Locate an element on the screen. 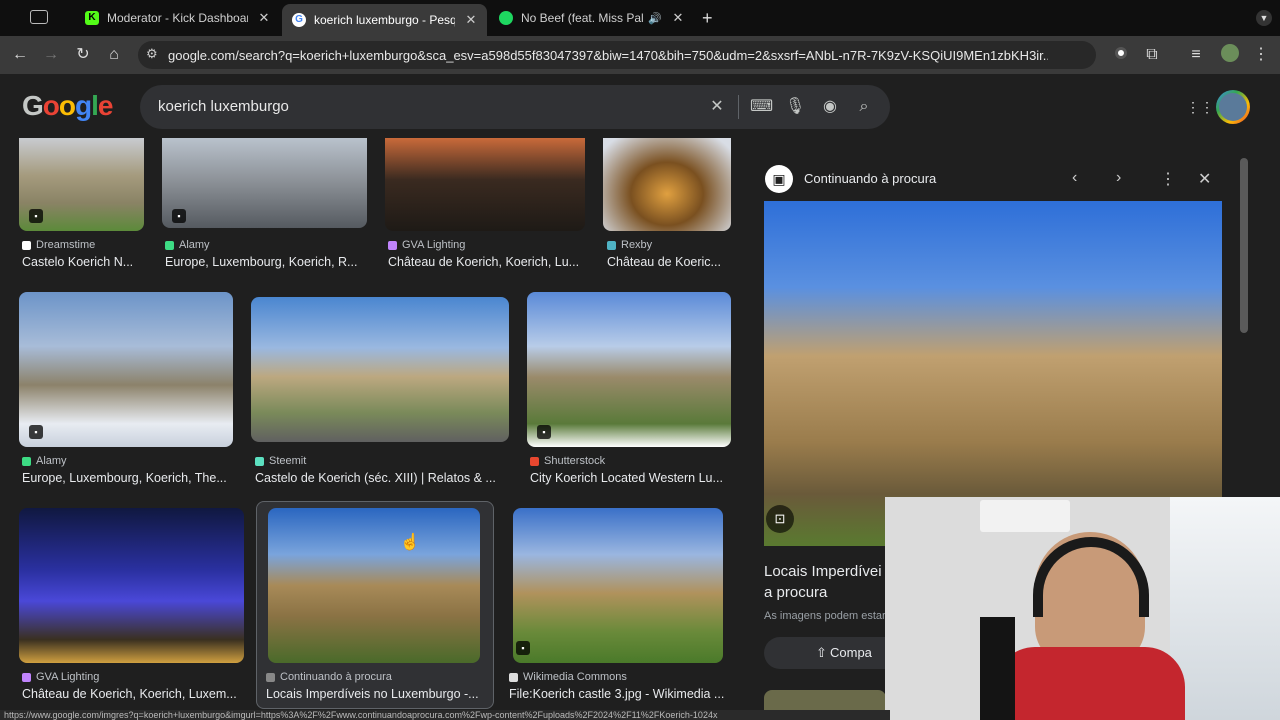 The image size is (1280, 720). menu-icon: ⋮ is located at coordinates (1261, 55).